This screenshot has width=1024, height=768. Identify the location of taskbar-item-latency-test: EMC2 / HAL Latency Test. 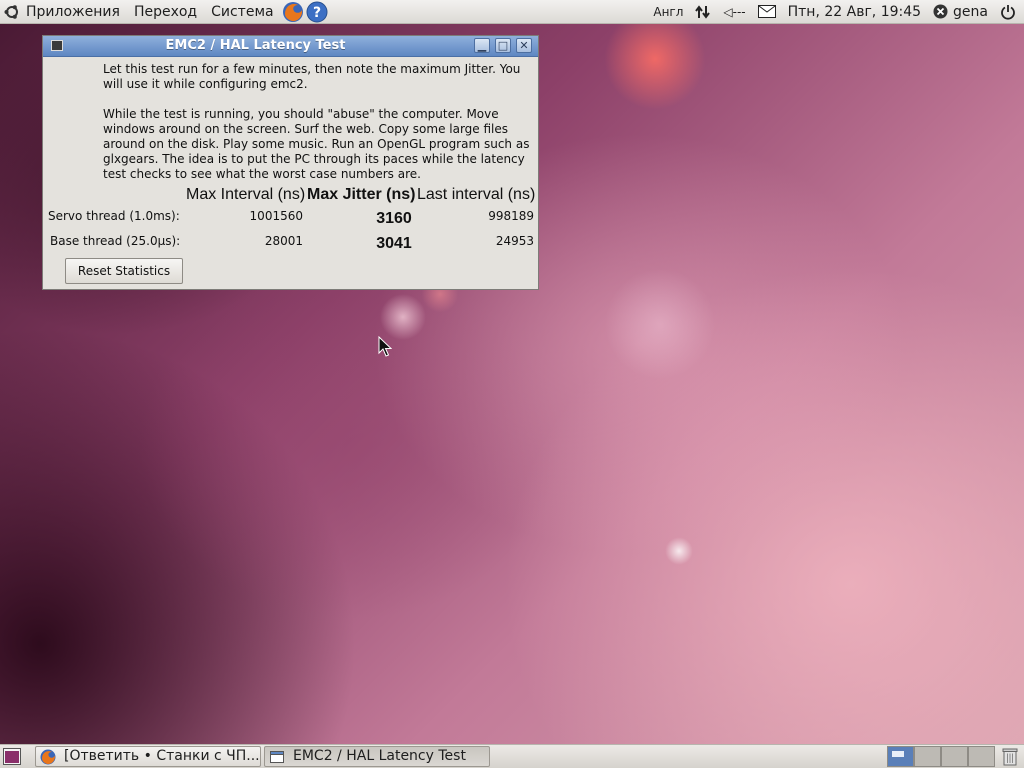
(377, 756).